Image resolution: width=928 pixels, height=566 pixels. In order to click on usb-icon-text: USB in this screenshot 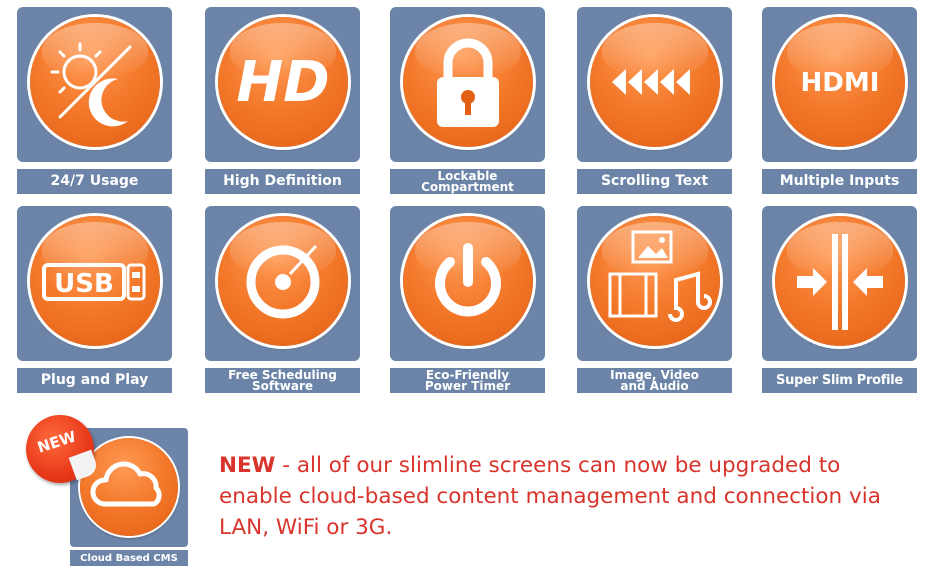, I will do `click(84, 284)`.